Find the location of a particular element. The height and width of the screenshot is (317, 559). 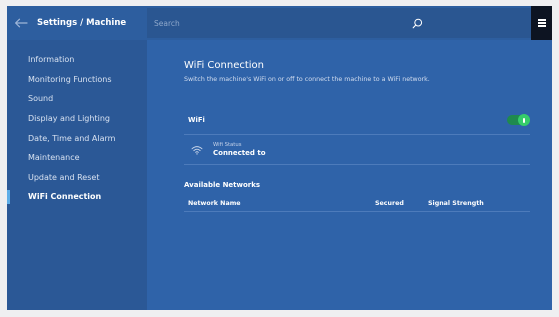

sidebar-item-label: Update and Reset is located at coordinates (64, 177).